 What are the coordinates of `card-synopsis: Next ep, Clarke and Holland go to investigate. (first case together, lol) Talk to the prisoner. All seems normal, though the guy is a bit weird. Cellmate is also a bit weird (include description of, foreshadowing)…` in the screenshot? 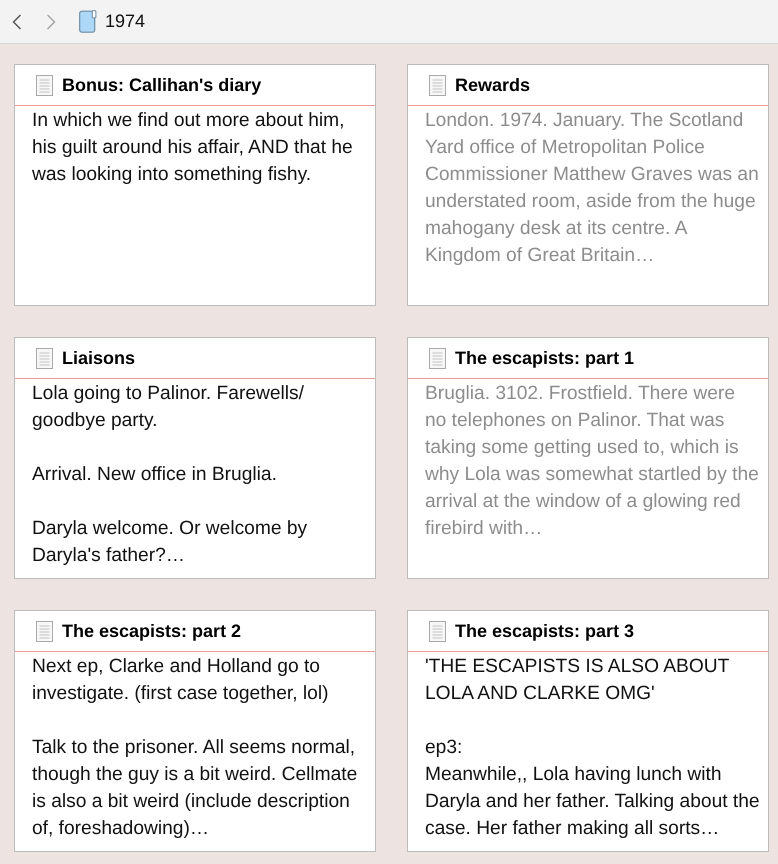 It's located at (195, 748).